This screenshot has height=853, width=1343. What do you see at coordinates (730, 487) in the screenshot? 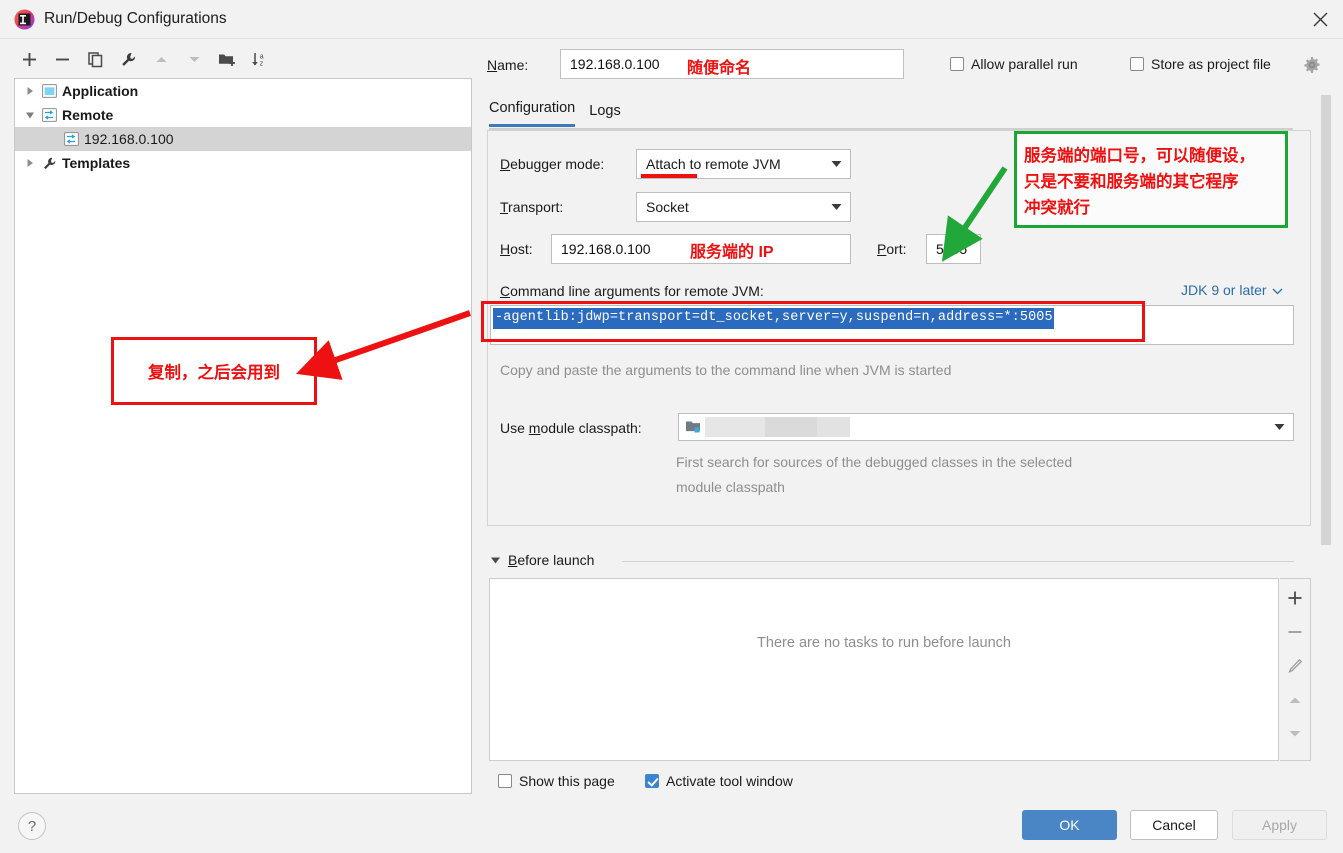
I see `module-classpath-hint-line2: module classpath` at bounding box center [730, 487].